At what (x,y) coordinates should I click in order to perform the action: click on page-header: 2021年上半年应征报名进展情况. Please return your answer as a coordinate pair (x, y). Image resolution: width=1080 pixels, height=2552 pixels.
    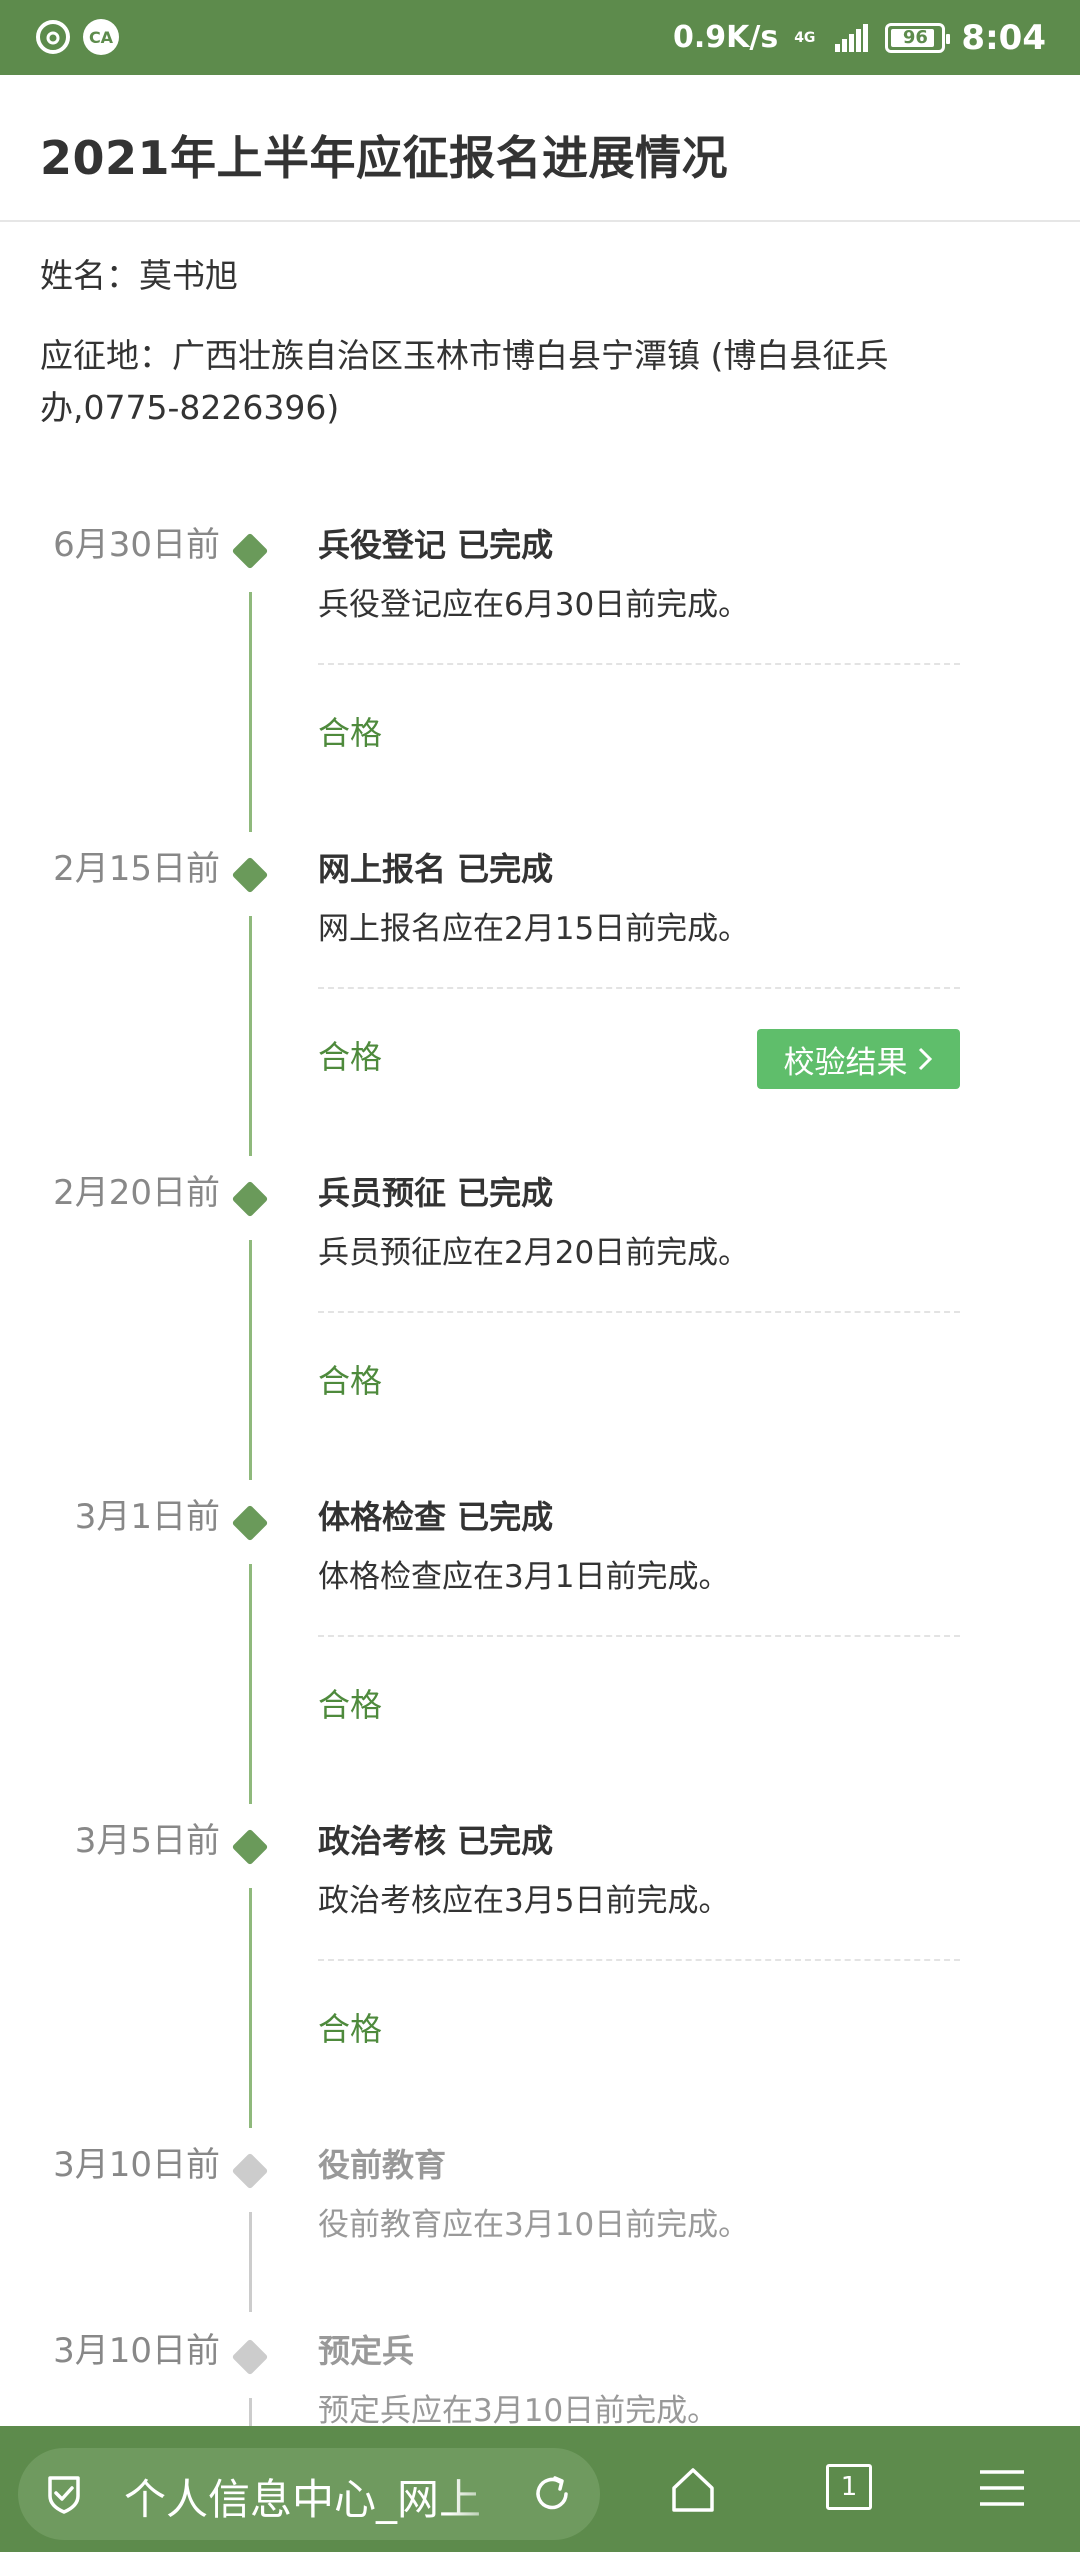
    Looking at the image, I should click on (540, 157).